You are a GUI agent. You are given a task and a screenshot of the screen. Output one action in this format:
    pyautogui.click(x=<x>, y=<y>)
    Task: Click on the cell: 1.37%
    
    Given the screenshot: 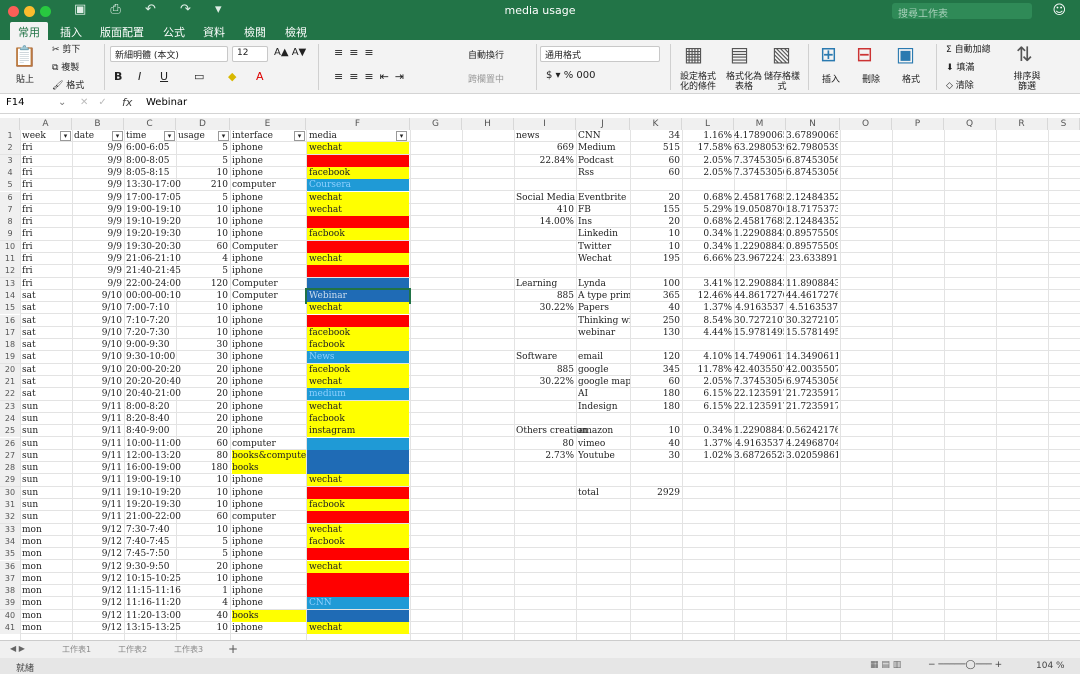 What is the action you would take?
    pyautogui.click(x=707, y=308)
    